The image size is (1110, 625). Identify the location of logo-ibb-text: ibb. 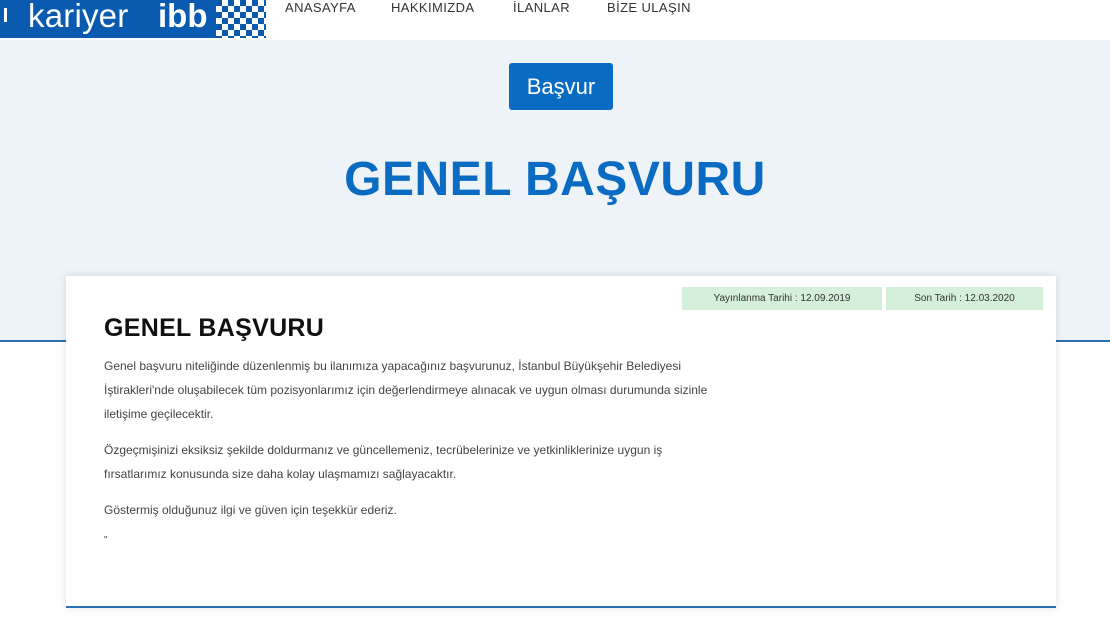
(183, 17).